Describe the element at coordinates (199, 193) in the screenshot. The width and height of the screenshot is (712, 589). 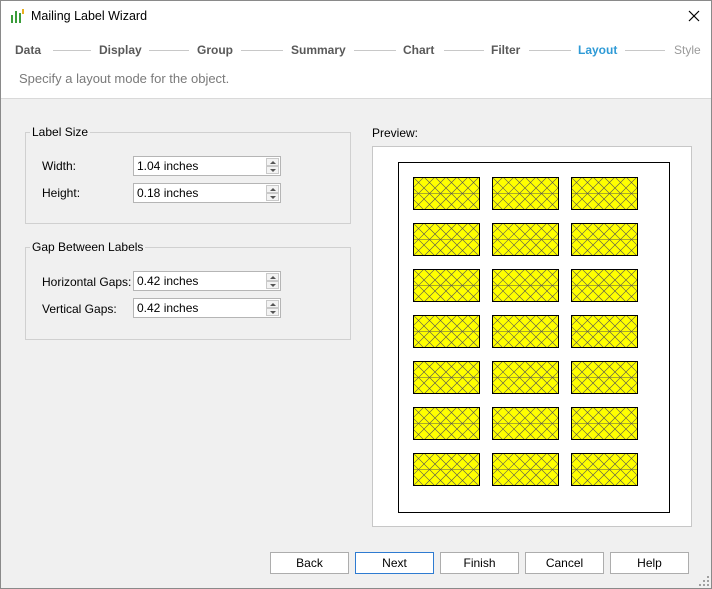
I see `height-input` at that location.